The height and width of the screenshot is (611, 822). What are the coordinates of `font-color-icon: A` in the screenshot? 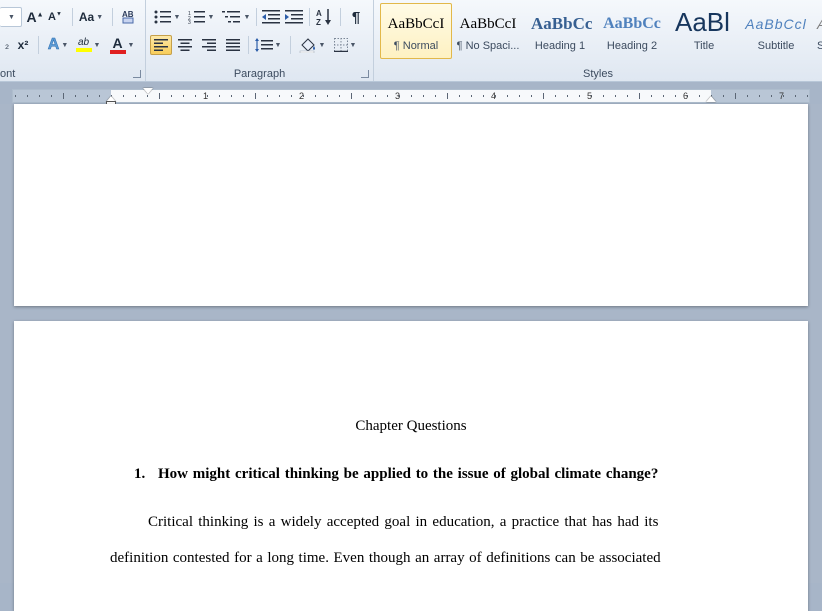 It's located at (117, 44).